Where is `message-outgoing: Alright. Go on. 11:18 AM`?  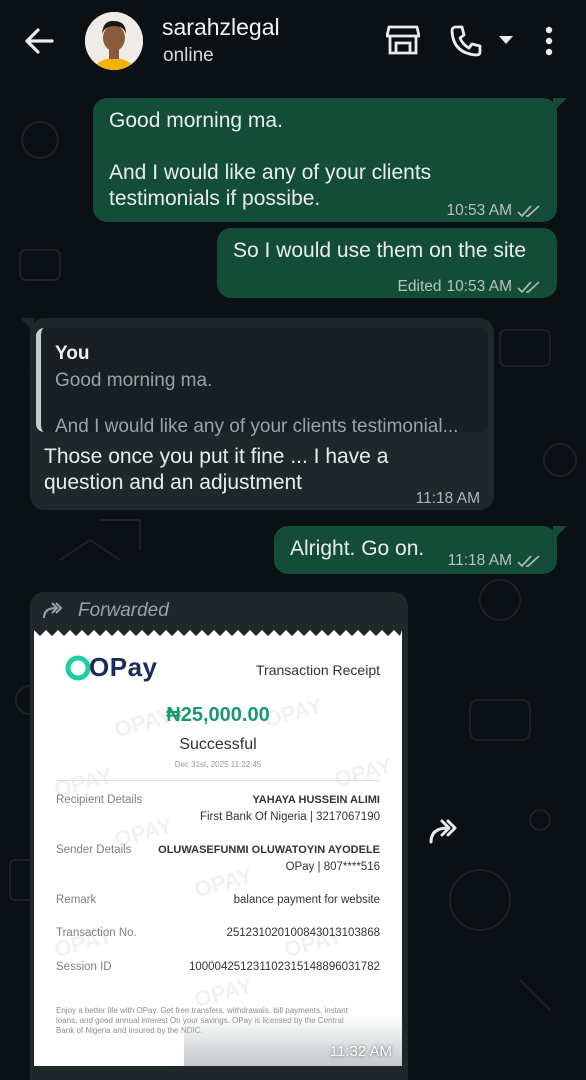
message-outgoing: Alright. Go on. 11:18 AM is located at coordinates (420, 550).